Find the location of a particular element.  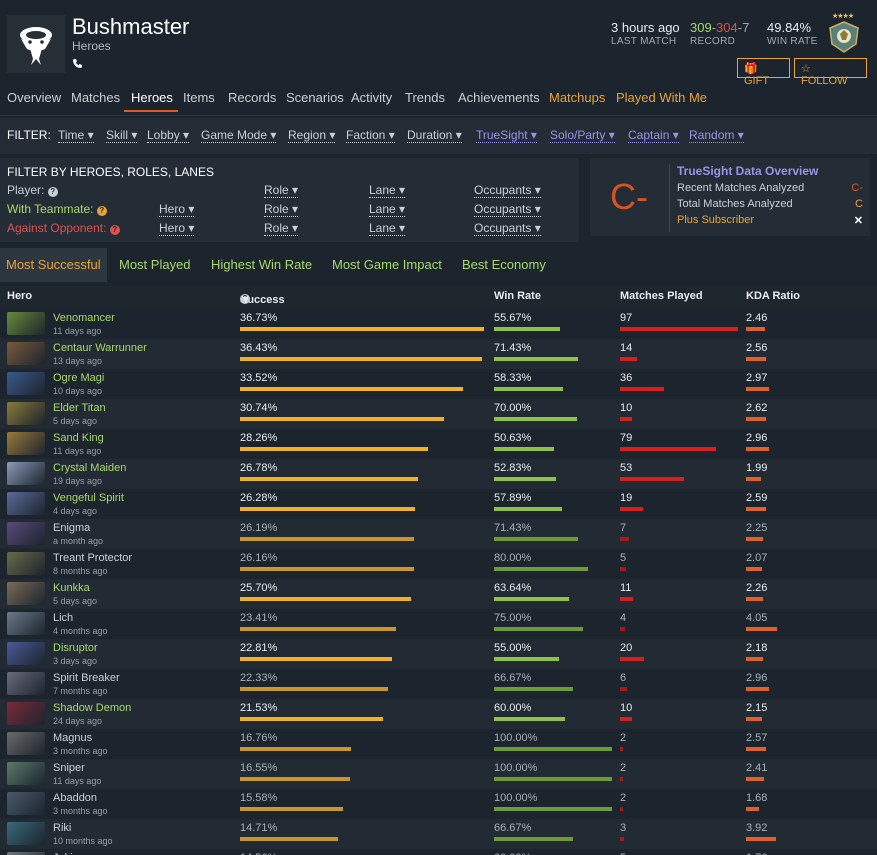

hero-name: Elder Titan is located at coordinates (79, 408).